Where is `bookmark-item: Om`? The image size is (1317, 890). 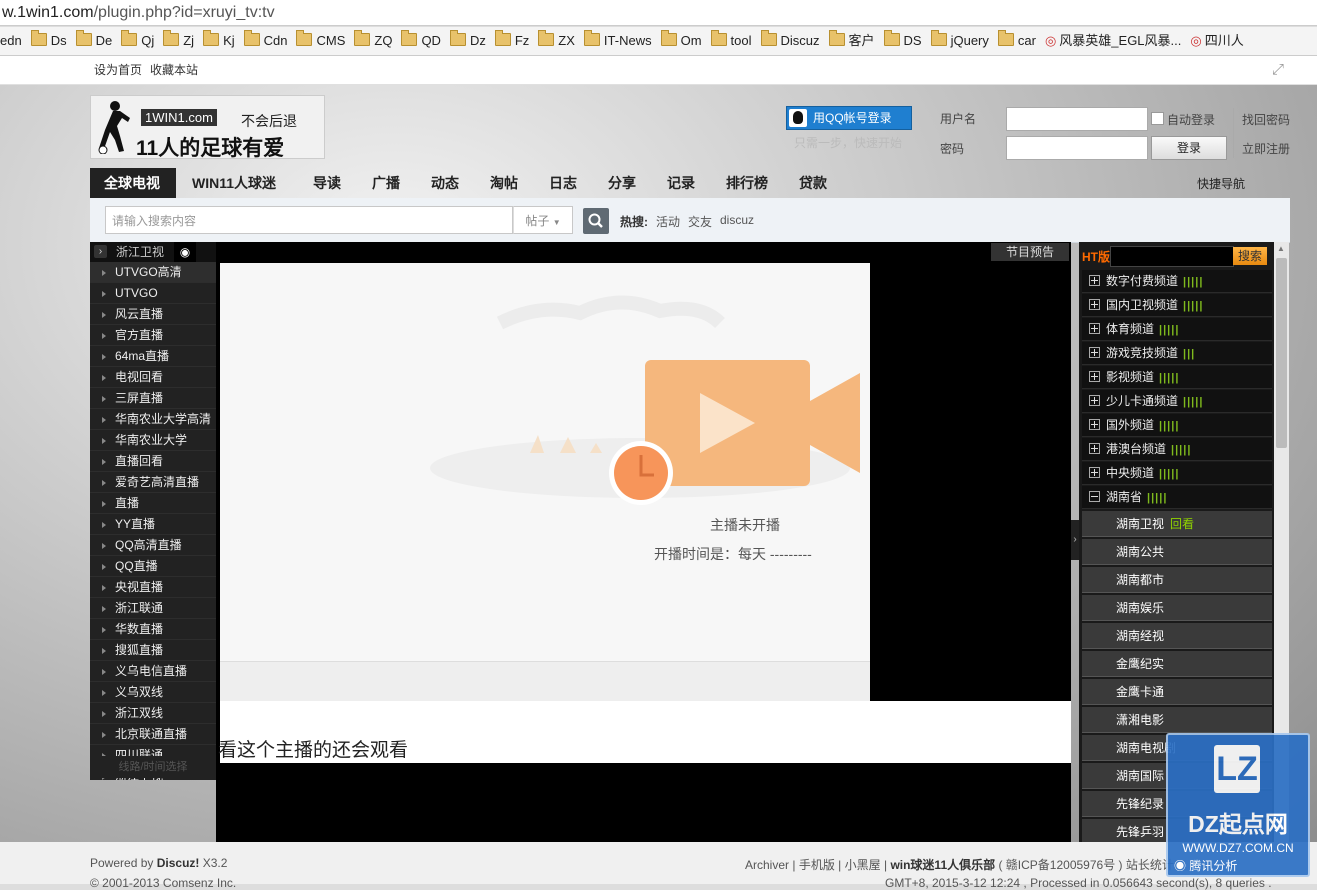
bookmark-item: Om is located at coordinates (681, 41).